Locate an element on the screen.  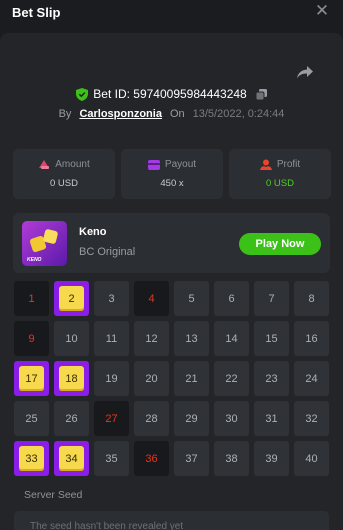
keno-cell-38: 38 is located at coordinates (231, 458).